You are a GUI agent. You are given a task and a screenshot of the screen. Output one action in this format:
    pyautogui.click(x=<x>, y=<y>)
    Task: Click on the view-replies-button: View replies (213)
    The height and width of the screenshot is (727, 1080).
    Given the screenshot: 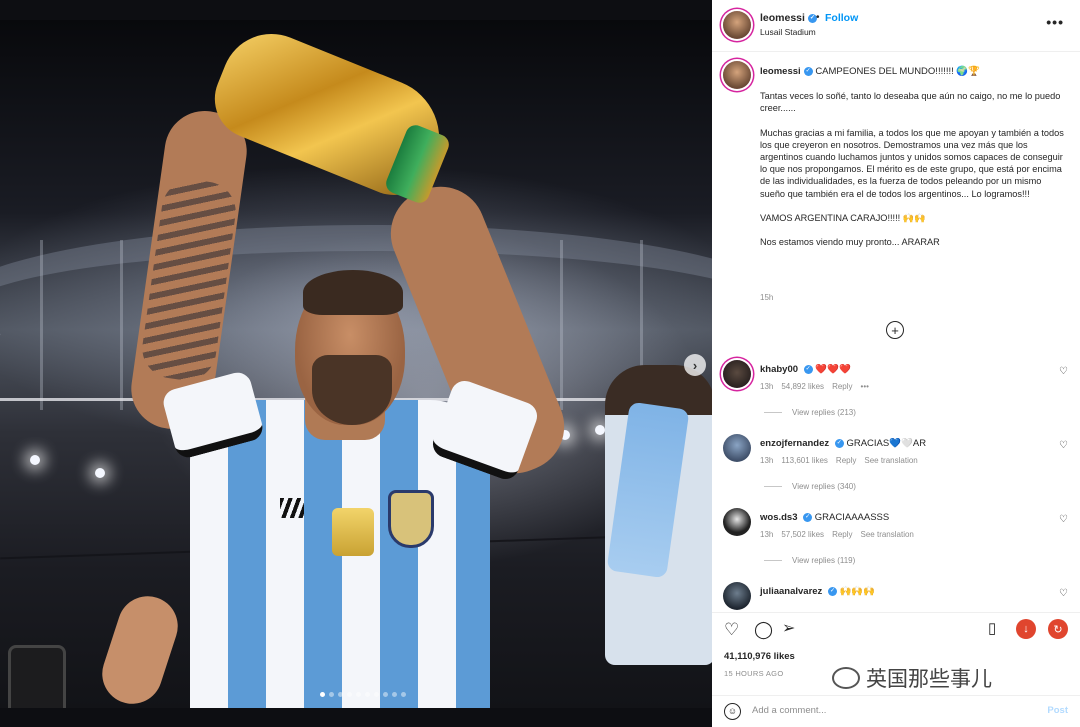 What is the action you would take?
    pyautogui.click(x=810, y=412)
    